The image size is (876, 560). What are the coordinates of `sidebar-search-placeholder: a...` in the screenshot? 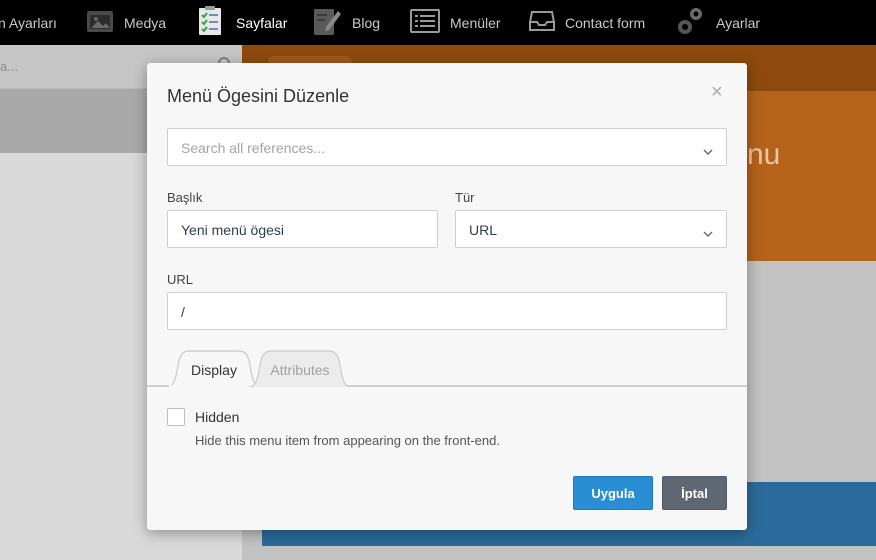 It's located at (9, 66).